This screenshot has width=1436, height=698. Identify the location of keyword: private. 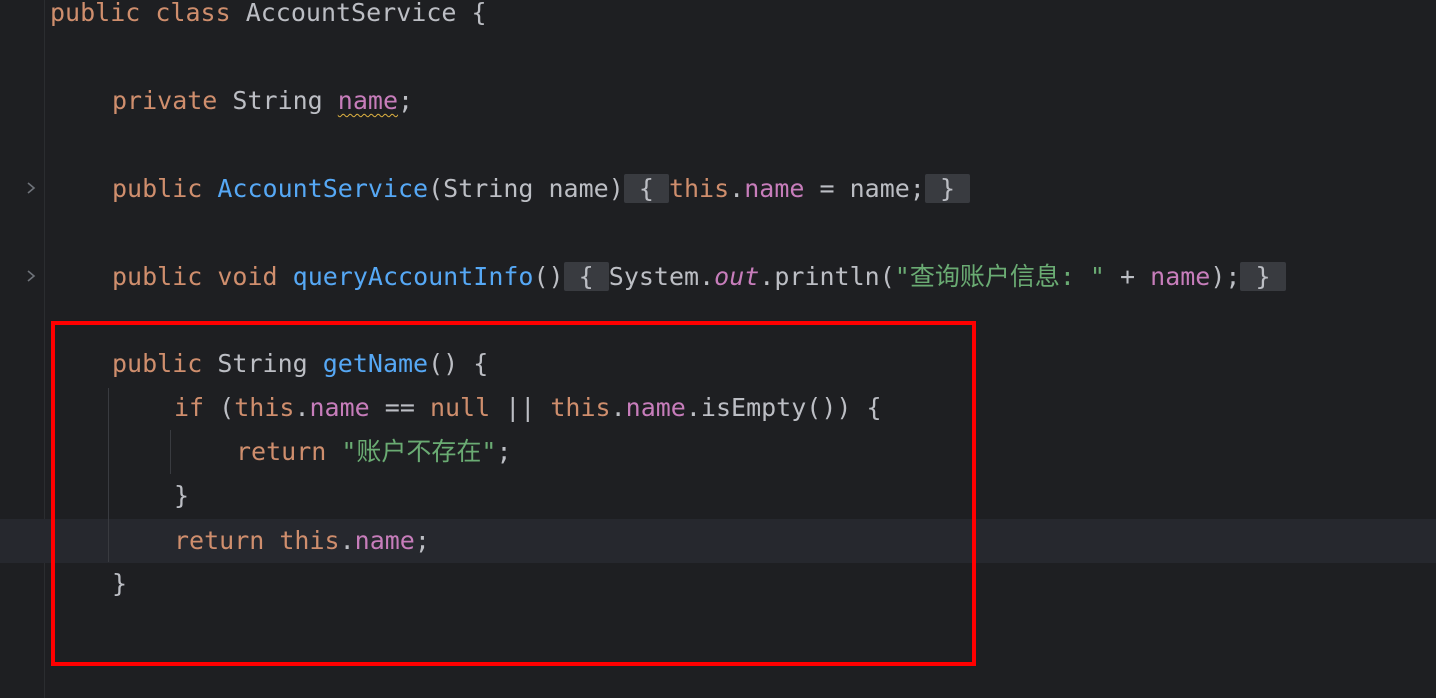
(165, 100).